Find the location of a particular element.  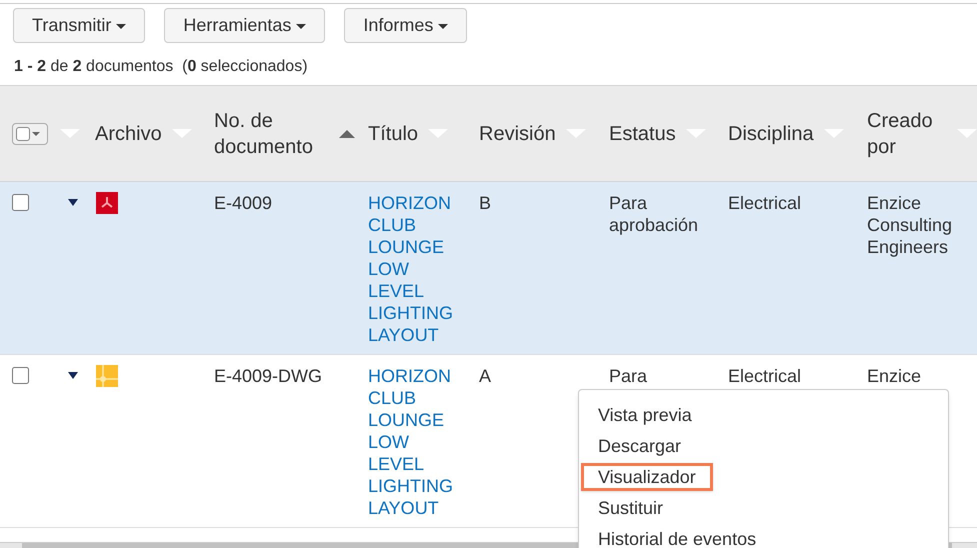

document-number: E-4009-DWG is located at coordinates (269, 376).